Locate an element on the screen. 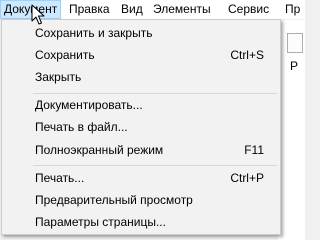 This screenshot has height=240, width=320. background-control is located at coordinates (295, 43).